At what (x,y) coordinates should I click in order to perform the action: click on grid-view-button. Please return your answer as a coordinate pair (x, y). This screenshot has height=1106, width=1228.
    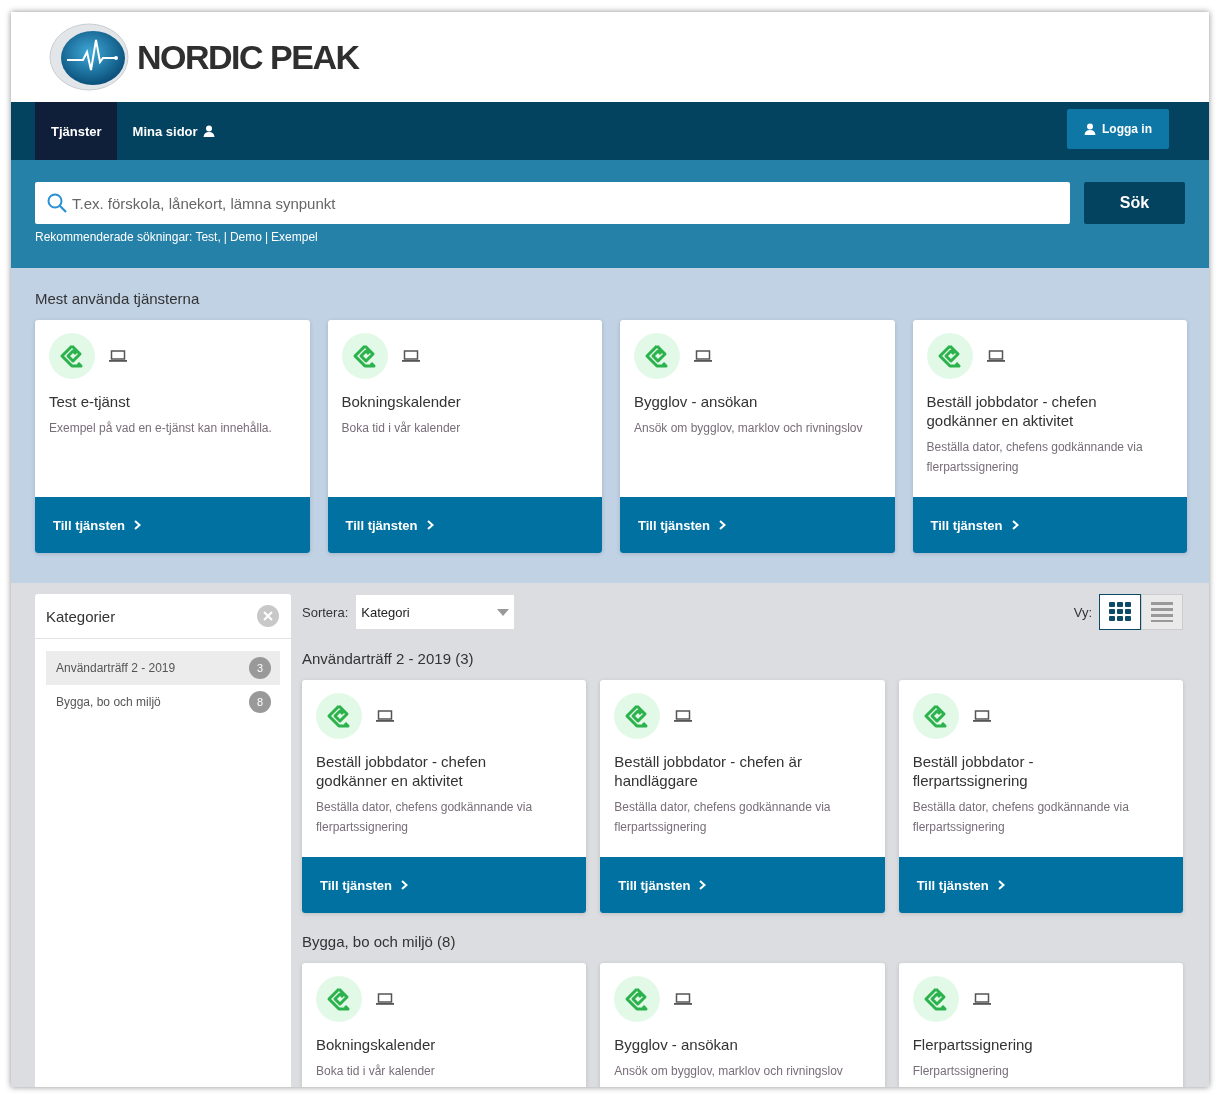
    Looking at the image, I should click on (1120, 612).